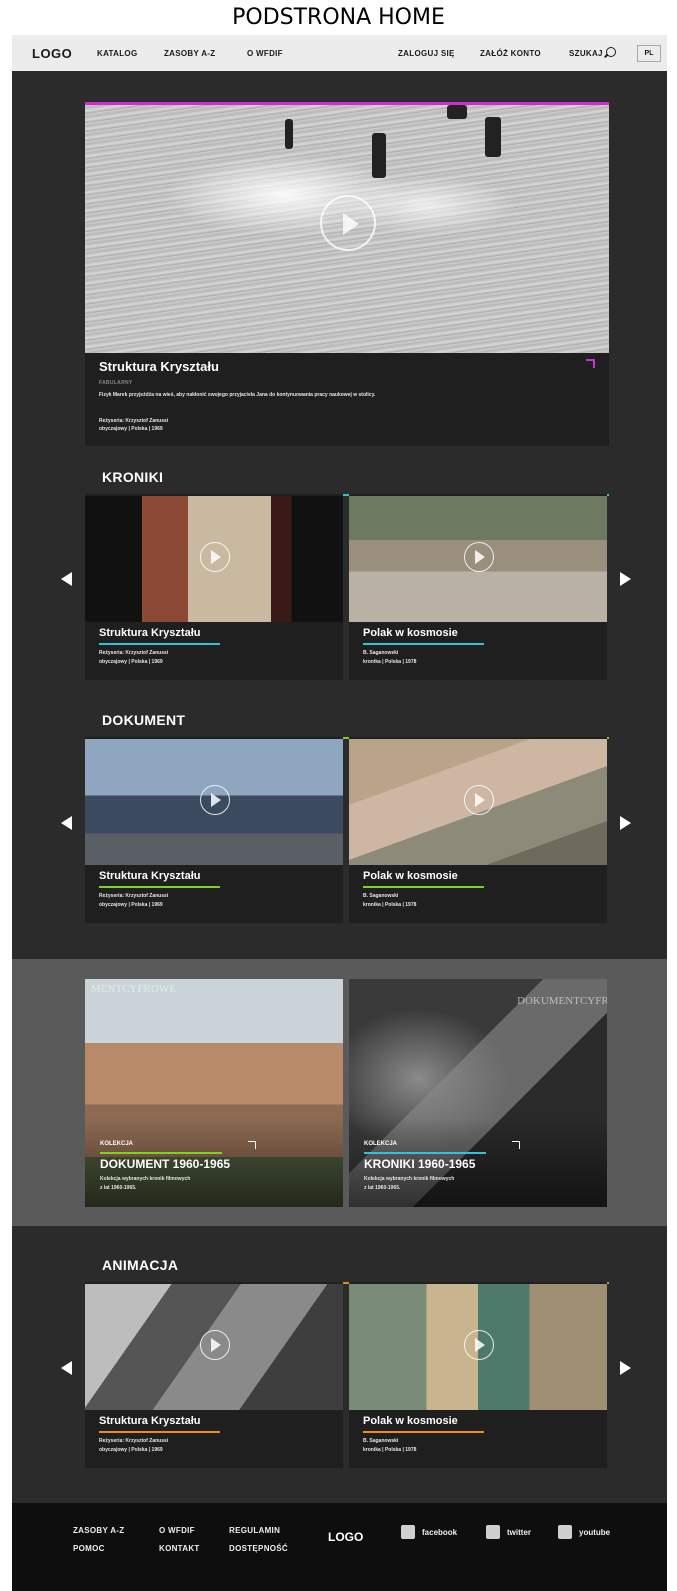 The height and width of the screenshot is (1591, 677). I want to click on page-label: PODSTRONA HOME, so click(338, 17).